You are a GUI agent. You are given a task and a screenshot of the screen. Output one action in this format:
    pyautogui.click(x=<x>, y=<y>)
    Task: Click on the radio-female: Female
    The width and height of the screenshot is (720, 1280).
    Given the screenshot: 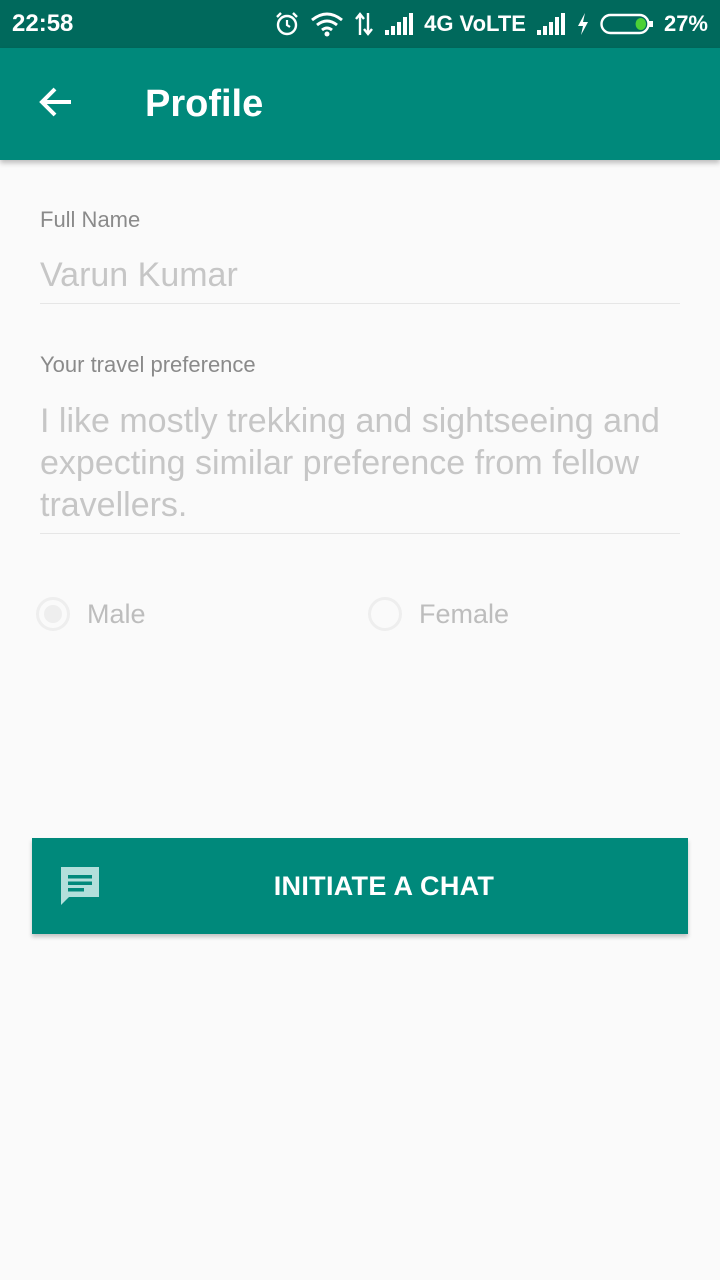 What is the action you would take?
    pyautogui.click(x=438, y=614)
    